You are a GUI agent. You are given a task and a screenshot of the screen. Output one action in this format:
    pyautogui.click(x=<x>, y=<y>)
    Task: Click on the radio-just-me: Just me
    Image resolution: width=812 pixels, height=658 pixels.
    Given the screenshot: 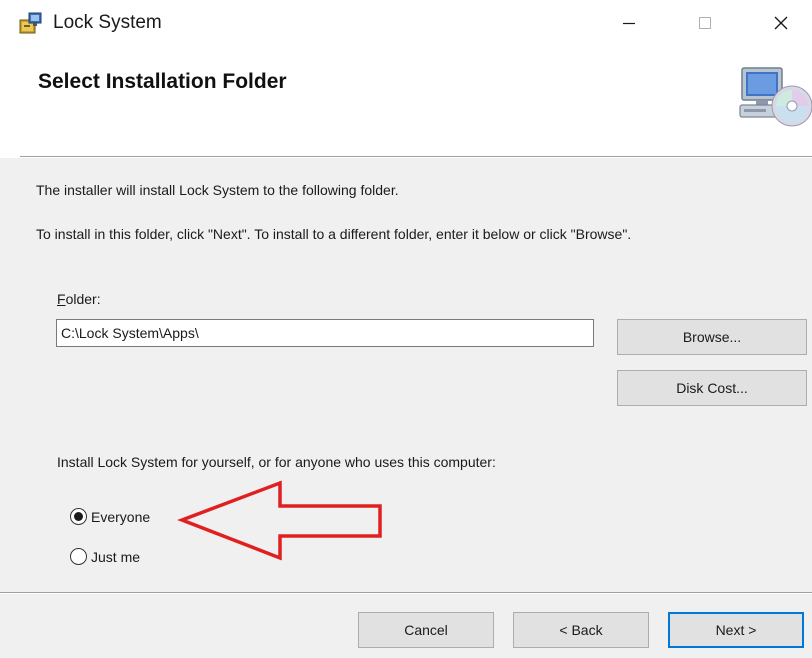 What is the action you would take?
    pyautogui.click(x=105, y=556)
    